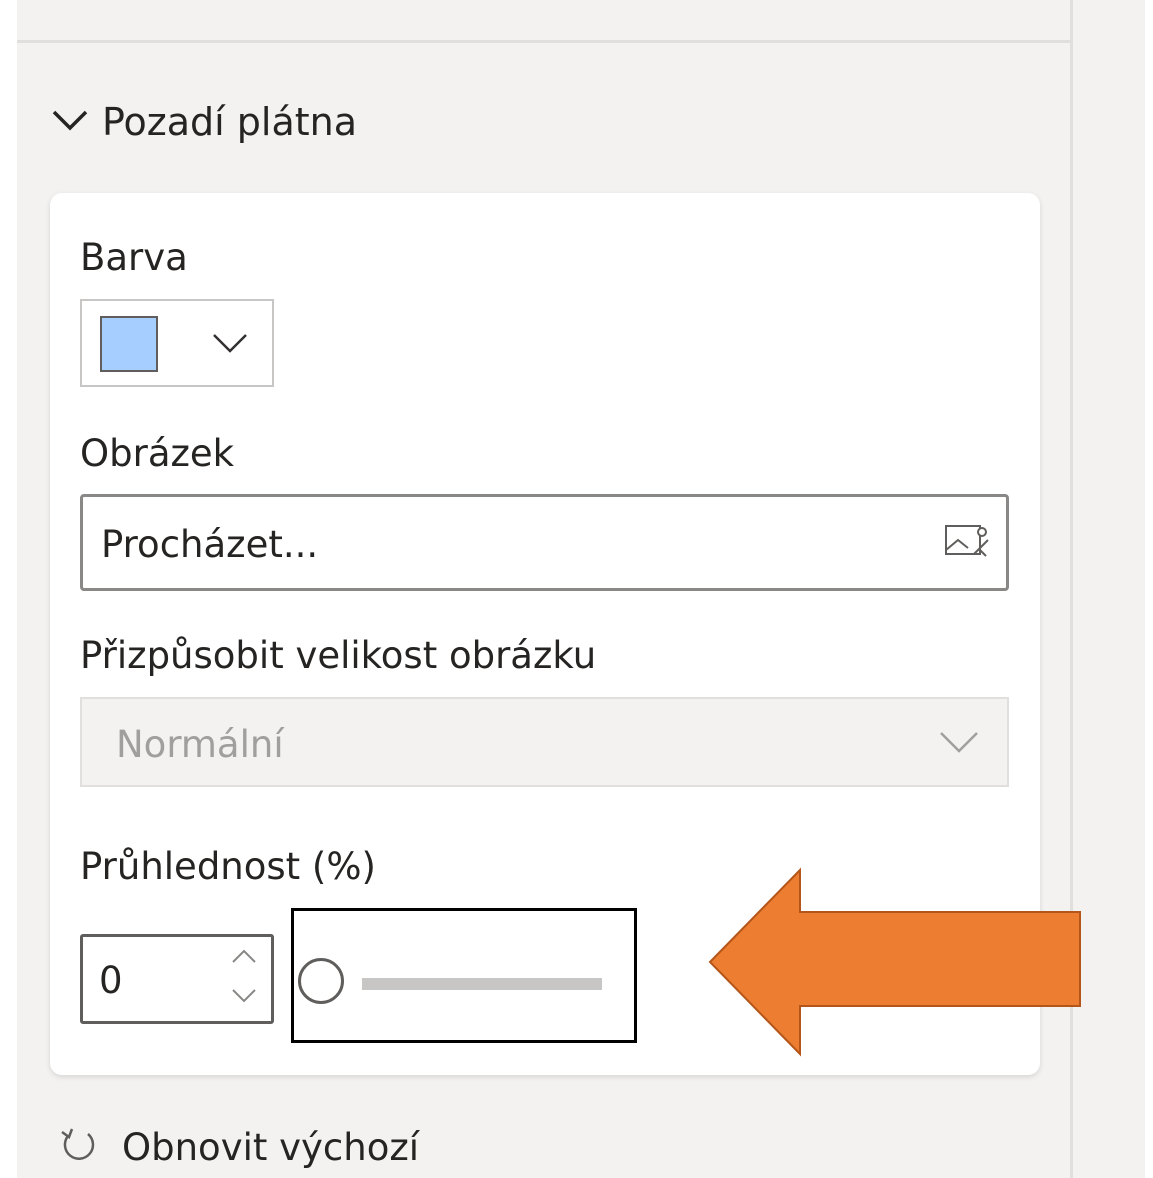 This screenshot has height=1178, width=1153. What do you see at coordinates (244, 958) in the screenshot?
I see `chevron-up-icon` at bounding box center [244, 958].